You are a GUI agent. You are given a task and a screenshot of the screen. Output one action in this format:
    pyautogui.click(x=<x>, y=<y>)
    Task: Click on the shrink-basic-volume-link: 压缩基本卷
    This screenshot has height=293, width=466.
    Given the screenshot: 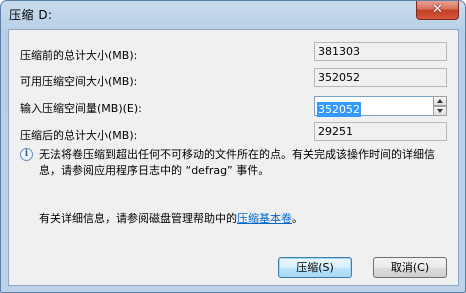 What is the action you would take?
    pyautogui.click(x=264, y=218)
    